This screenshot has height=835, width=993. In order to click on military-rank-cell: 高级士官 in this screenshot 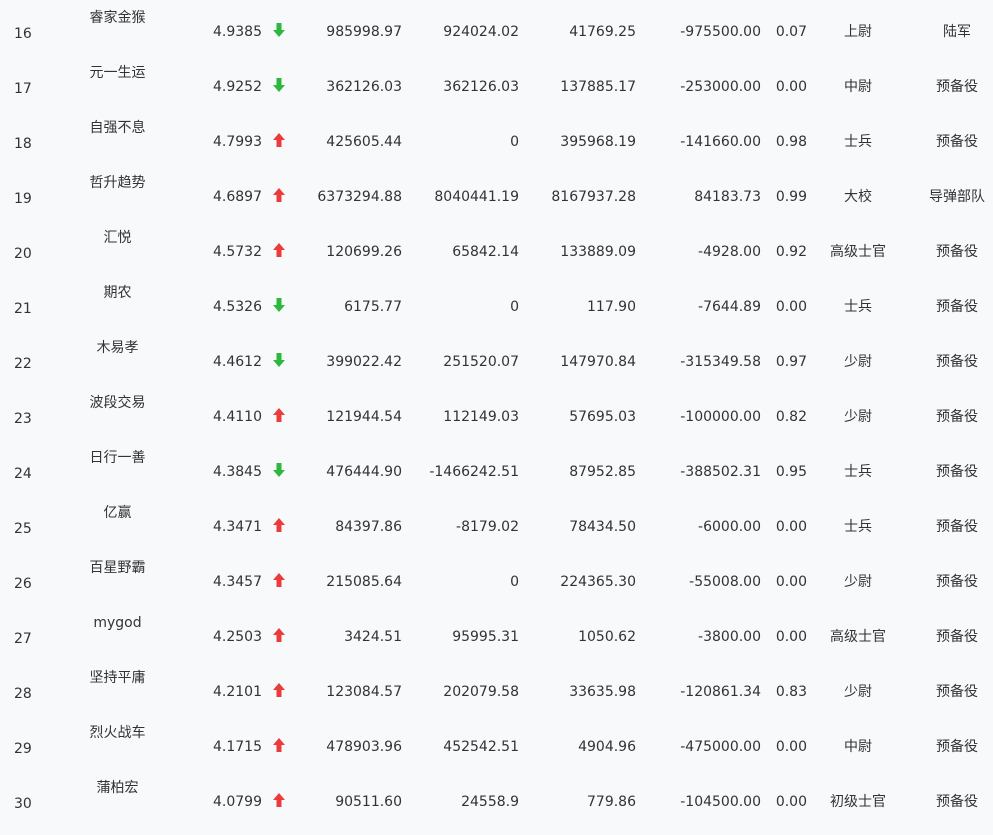, I will do `click(858, 637)`.